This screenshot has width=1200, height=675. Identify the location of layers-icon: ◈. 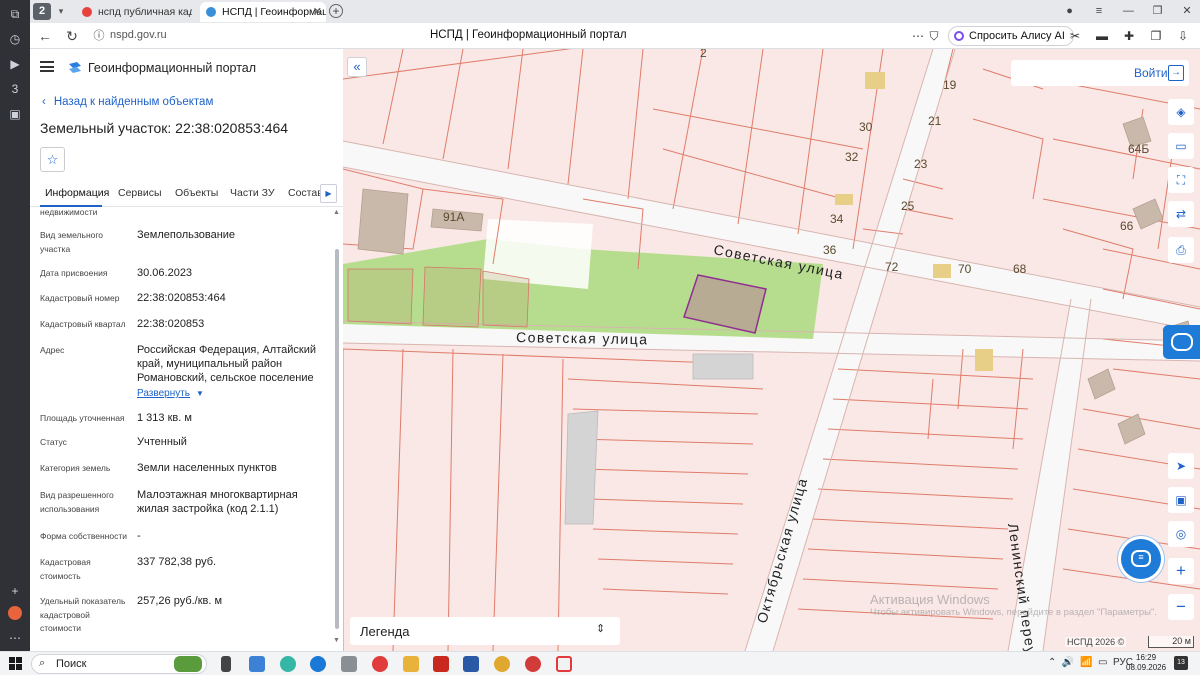
(1181, 112).